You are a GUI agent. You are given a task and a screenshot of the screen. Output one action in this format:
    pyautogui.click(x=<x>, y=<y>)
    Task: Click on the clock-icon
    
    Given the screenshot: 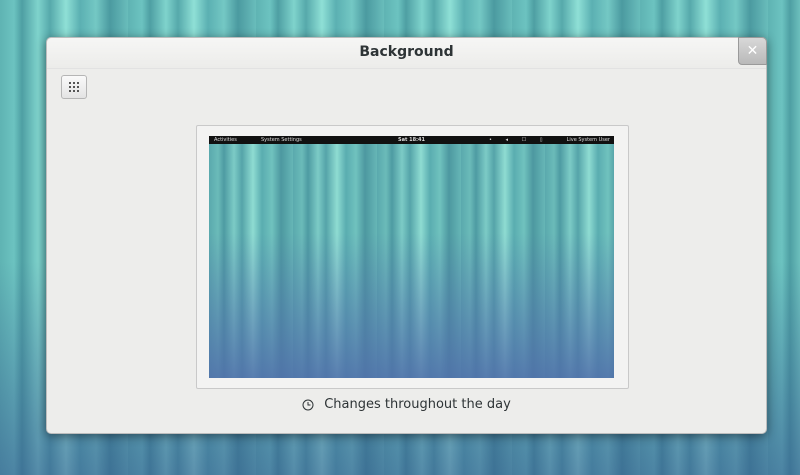 What is the action you would take?
    pyautogui.click(x=308, y=404)
    